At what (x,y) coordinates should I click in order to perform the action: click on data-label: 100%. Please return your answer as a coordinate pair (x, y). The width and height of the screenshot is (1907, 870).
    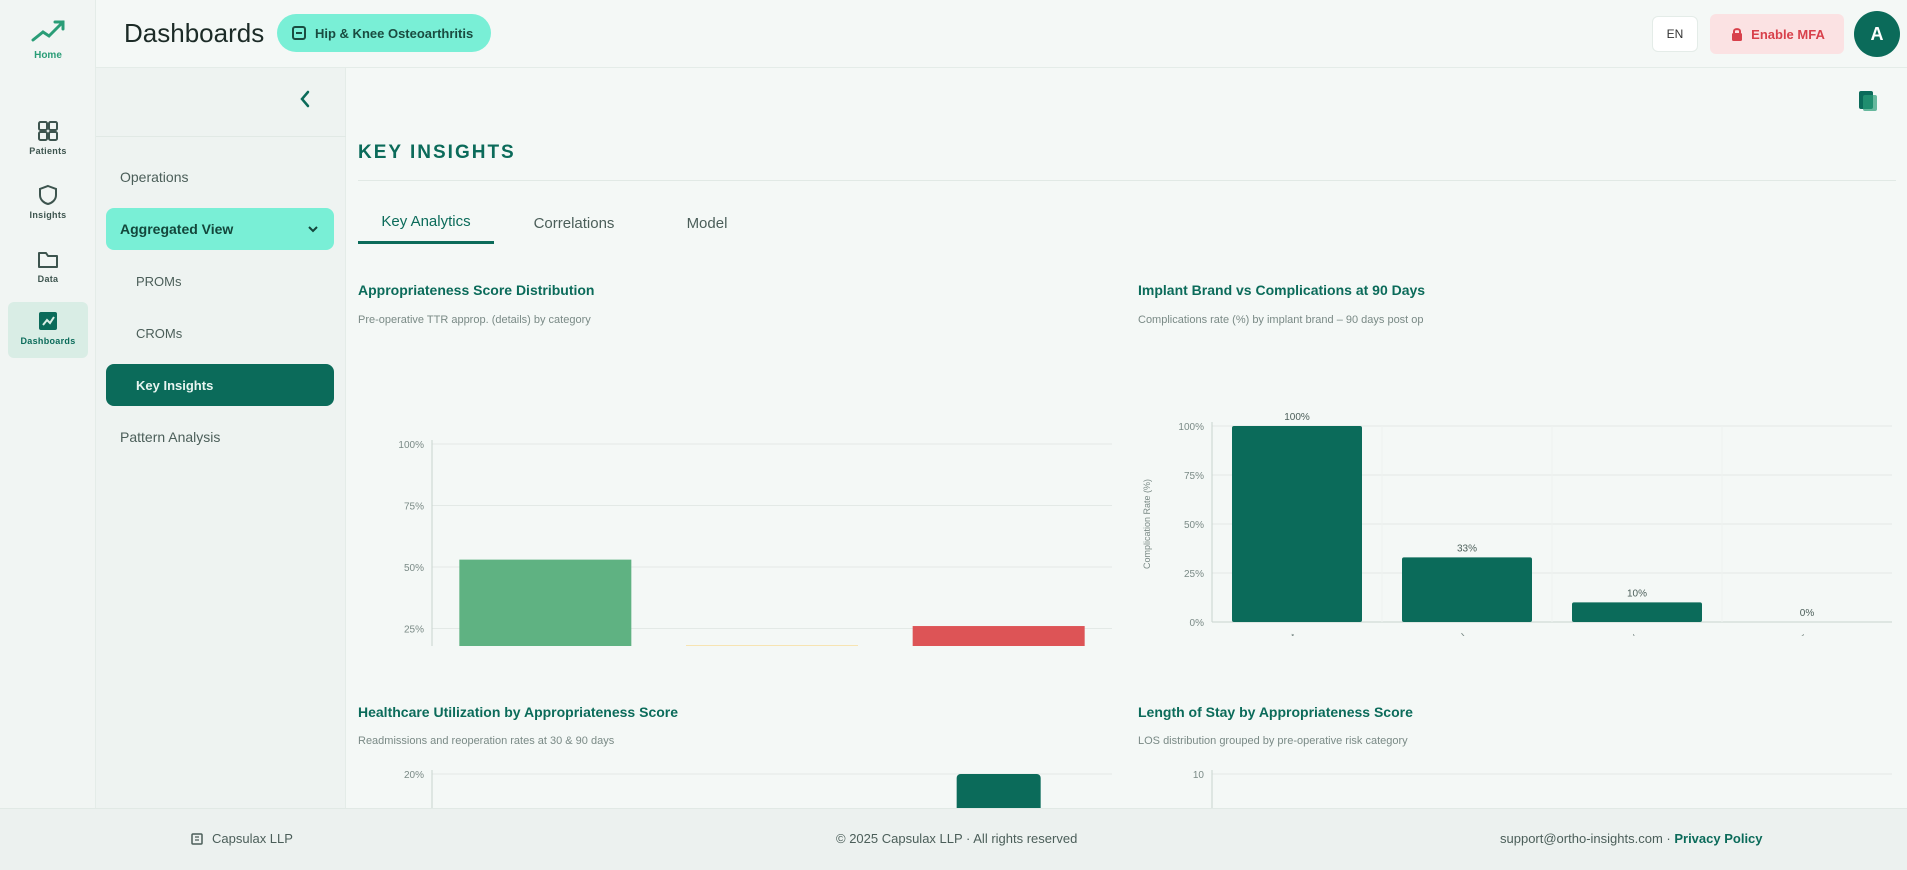
    Looking at the image, I should click on (1297, 417).